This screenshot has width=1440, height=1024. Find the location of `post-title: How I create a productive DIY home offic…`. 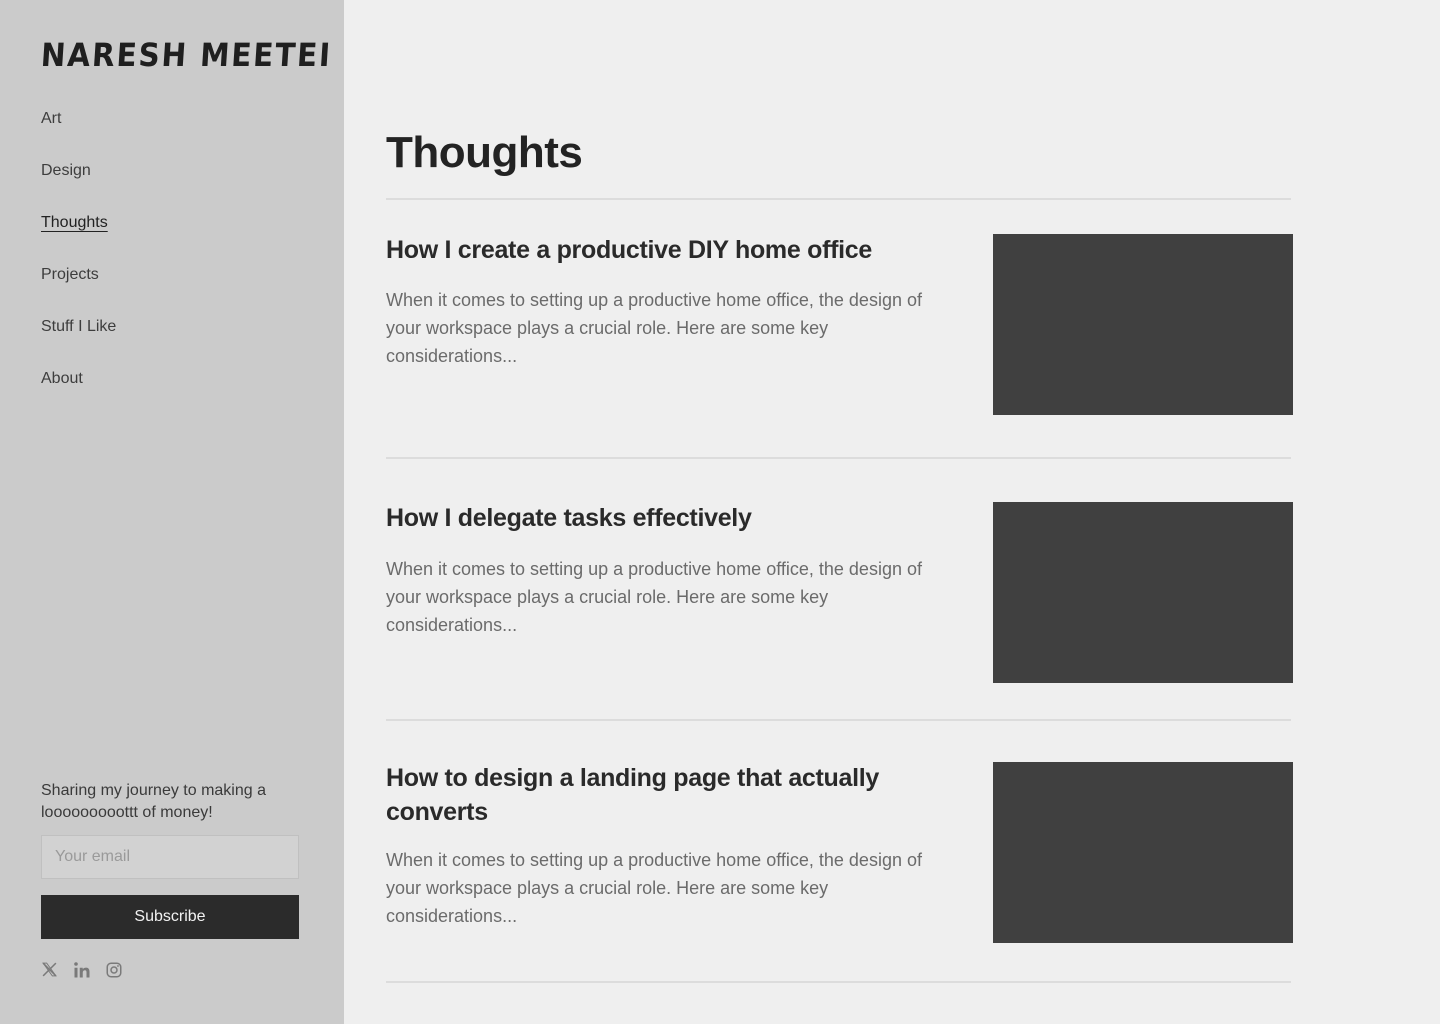

post-title: How I create a productive DIY home offic… is located at coordinates (646, 250).